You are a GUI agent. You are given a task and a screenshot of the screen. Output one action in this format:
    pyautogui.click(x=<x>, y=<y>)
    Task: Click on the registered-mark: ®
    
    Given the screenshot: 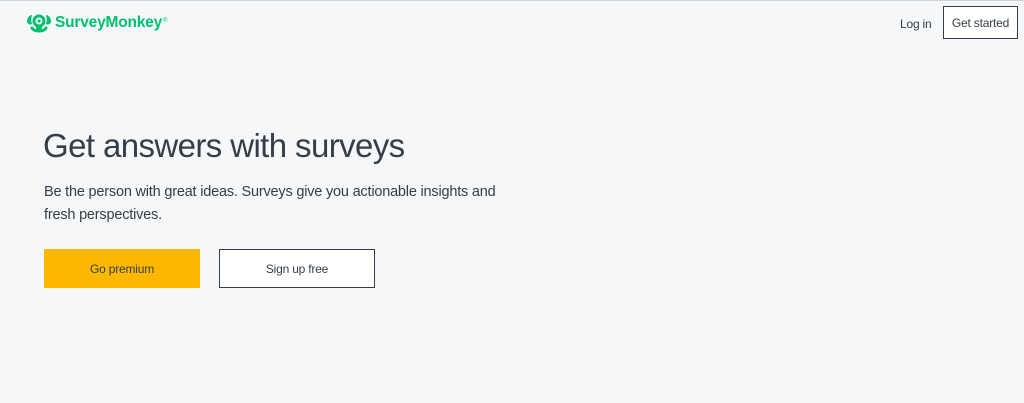 What is the action you would take?
    pyautogui.click(x=165, y=21)
    